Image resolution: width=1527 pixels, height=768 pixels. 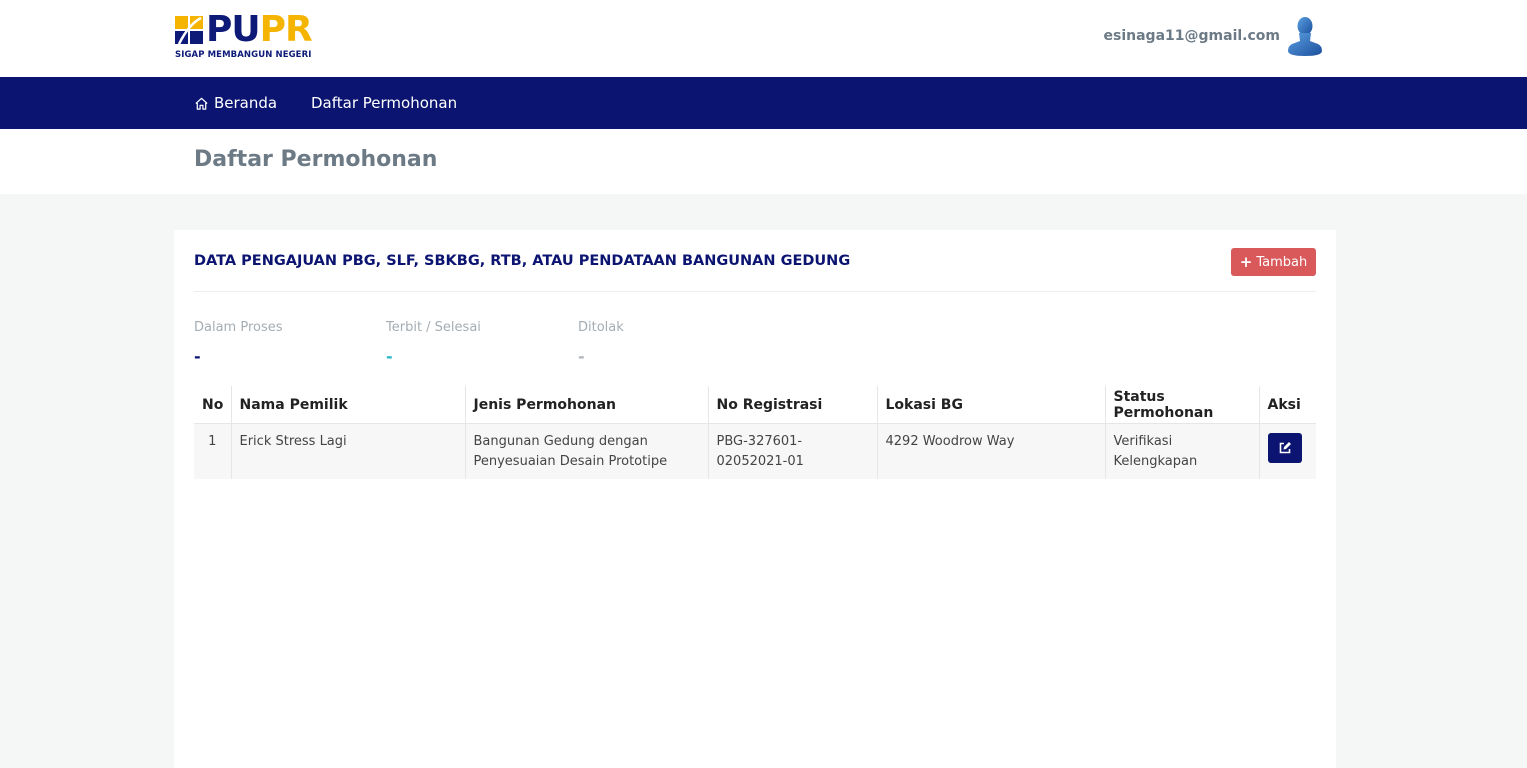 What do you see at coordinates (347, 451) in the screenshot?
I see `cell-nama-pemilik: Erick Stress Lagi` at bounding box center [347, 451].